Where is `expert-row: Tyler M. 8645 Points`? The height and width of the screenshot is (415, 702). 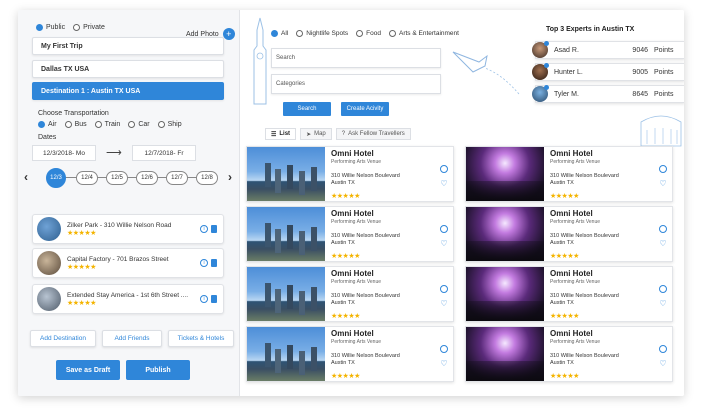 expert-row: Tyler M. 8645 Points is located at coordinates (608, 94).